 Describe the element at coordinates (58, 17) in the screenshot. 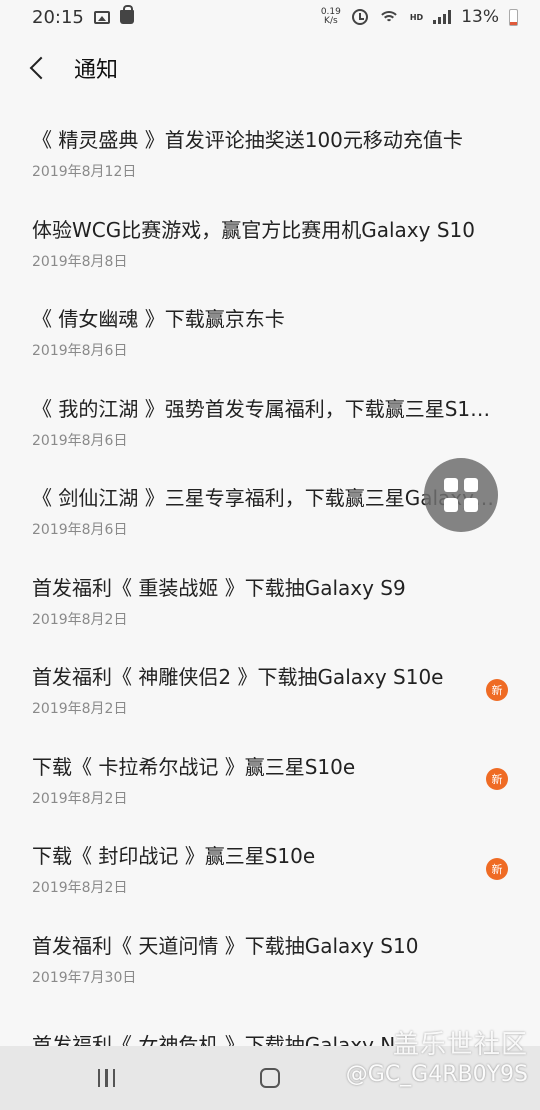

I see `status-time: 20:15` at that location.